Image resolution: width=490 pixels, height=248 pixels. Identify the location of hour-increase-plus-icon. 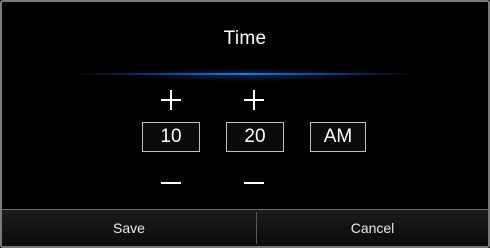
(171, 100).